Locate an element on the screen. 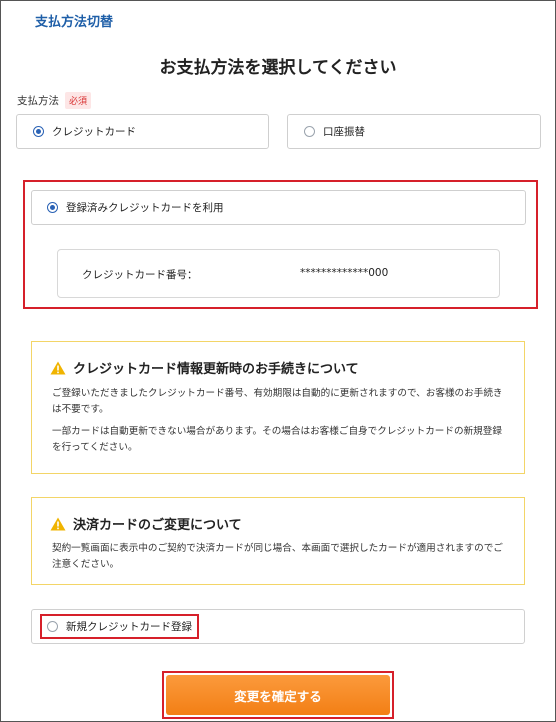 The image size is (556, 722). registered-card-radio is located at coordinates (52, 207).